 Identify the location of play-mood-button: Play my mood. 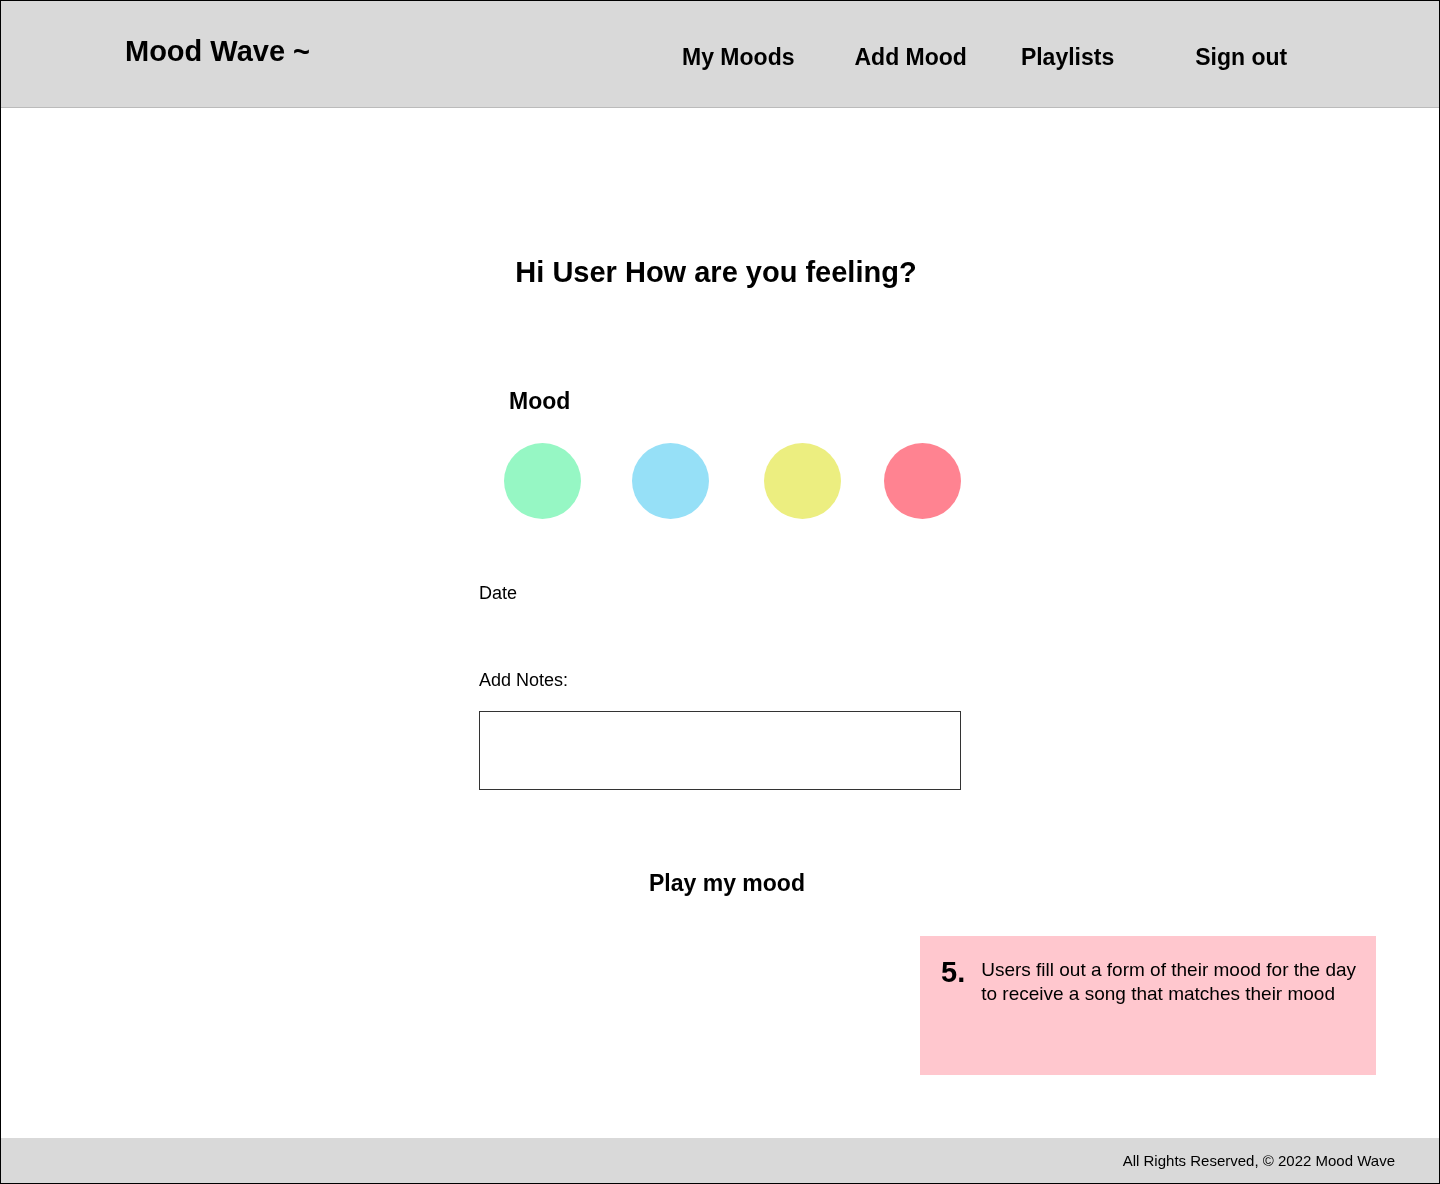
(727, 883).